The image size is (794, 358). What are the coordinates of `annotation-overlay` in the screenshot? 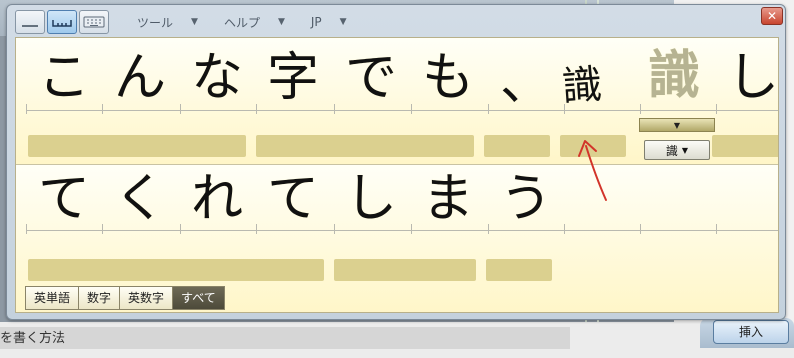 It's located at (592, 170).